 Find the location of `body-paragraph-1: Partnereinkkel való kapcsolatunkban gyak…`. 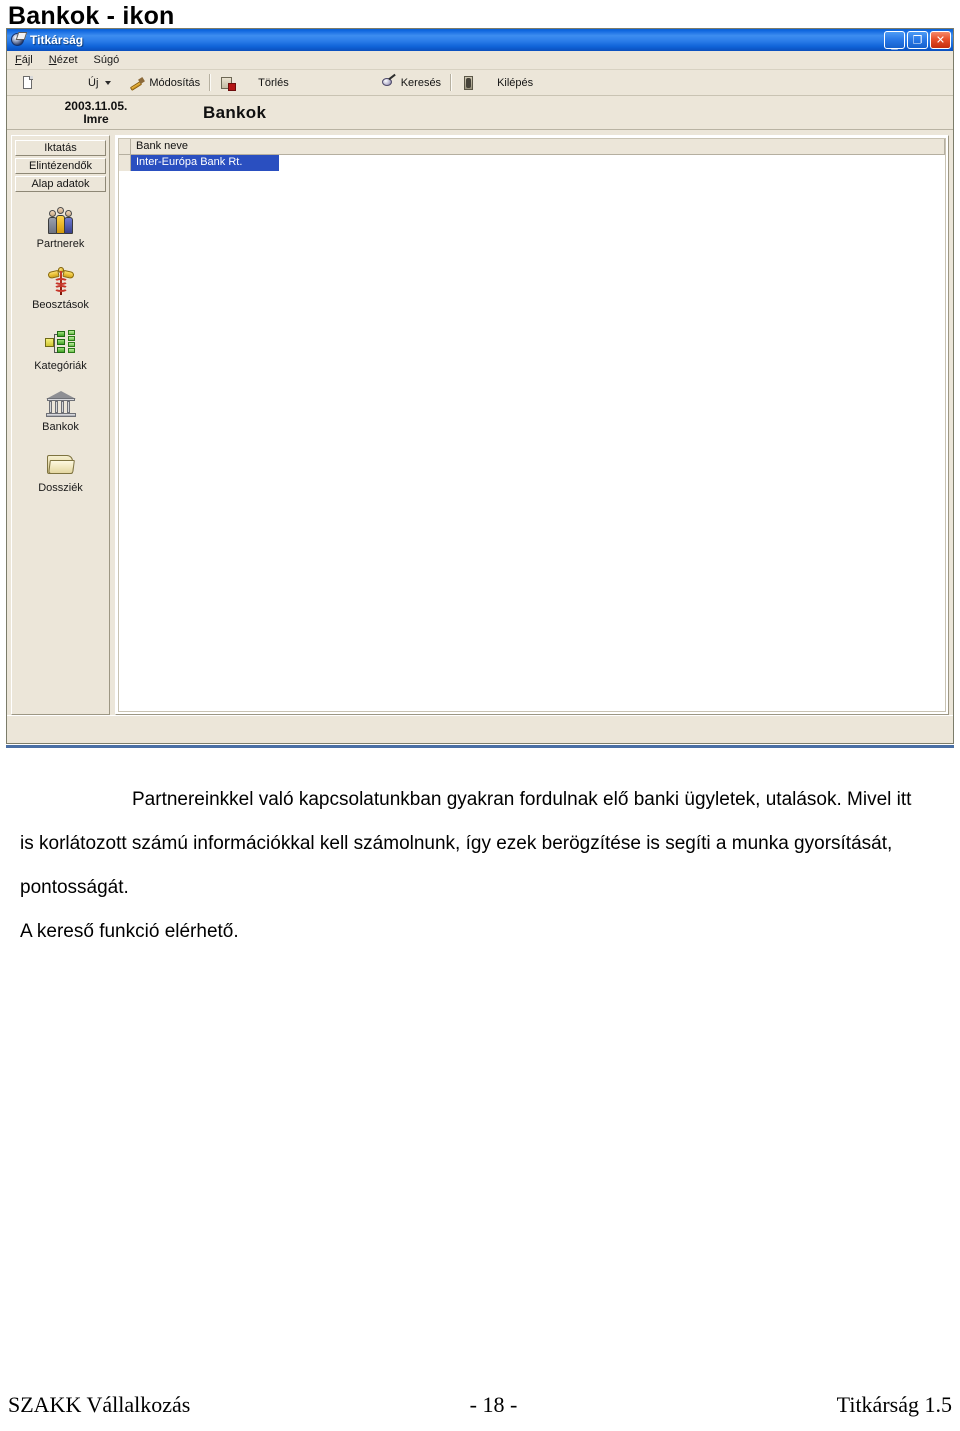

body-paragraph-1: Partnereinkkel való kapcsolatunkban gyak… is located at coordinates (466, 843).